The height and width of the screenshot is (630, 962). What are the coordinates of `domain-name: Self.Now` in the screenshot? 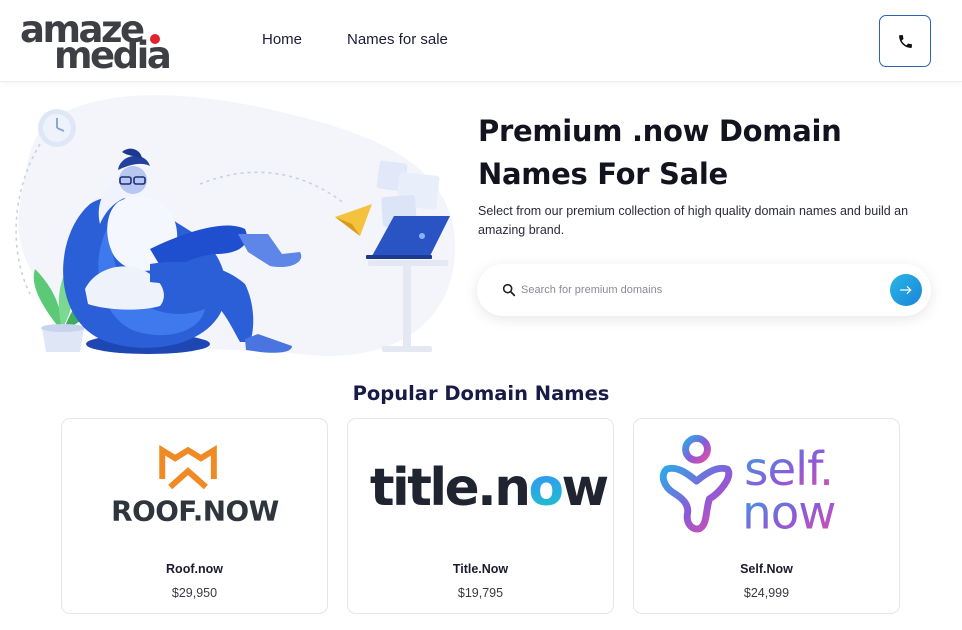 It's located at (766, 569).